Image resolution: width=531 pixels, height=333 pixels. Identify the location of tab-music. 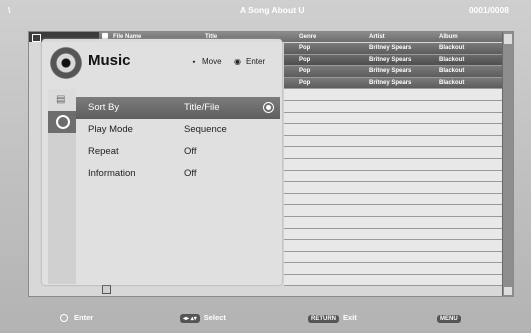
(62, 122).